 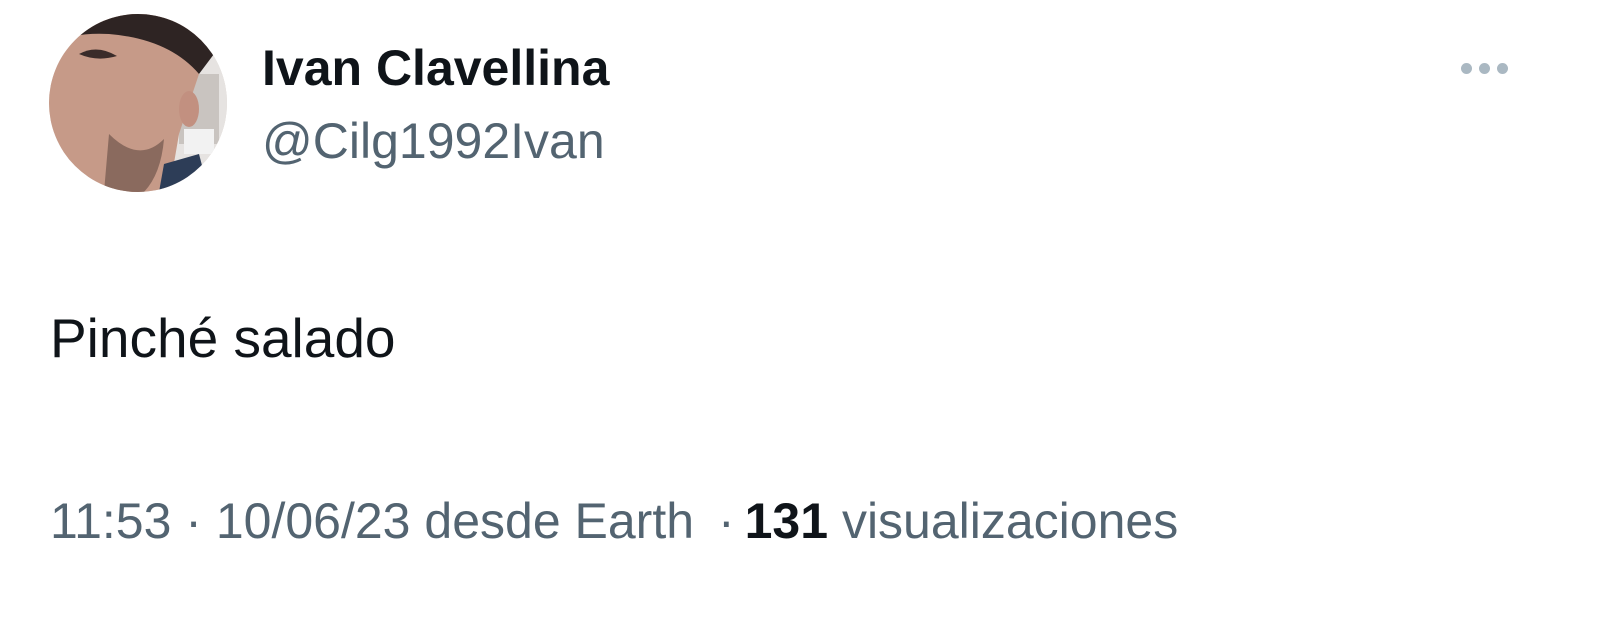 I want to click on tweet-text: Pinché salado, so click(x=223, y=338).